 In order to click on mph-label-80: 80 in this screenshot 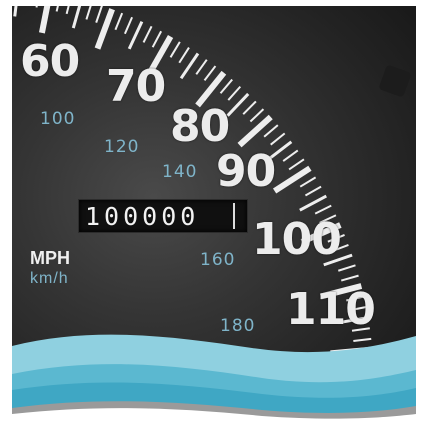, I will do `click(200, 126)`.